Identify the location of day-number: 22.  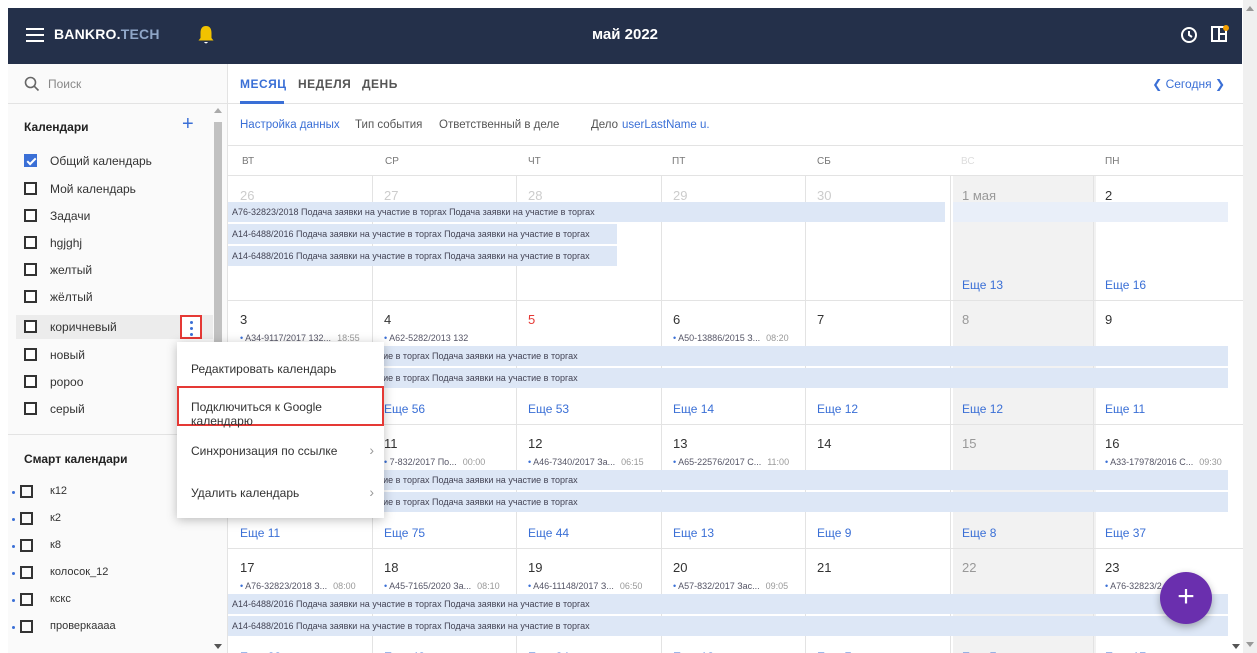
(969, 567).